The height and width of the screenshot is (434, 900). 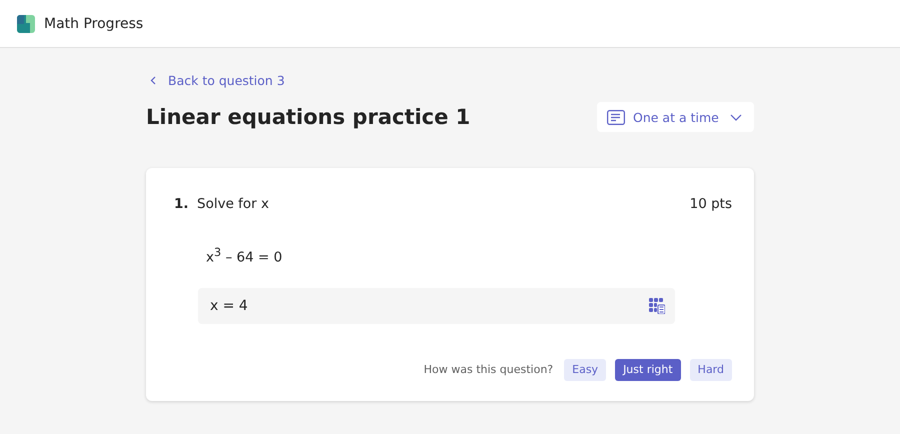 What do you see at coordinates (26, 23) in the screenshot?
I see `app-logo-icon` at bounding box center [26, 23].